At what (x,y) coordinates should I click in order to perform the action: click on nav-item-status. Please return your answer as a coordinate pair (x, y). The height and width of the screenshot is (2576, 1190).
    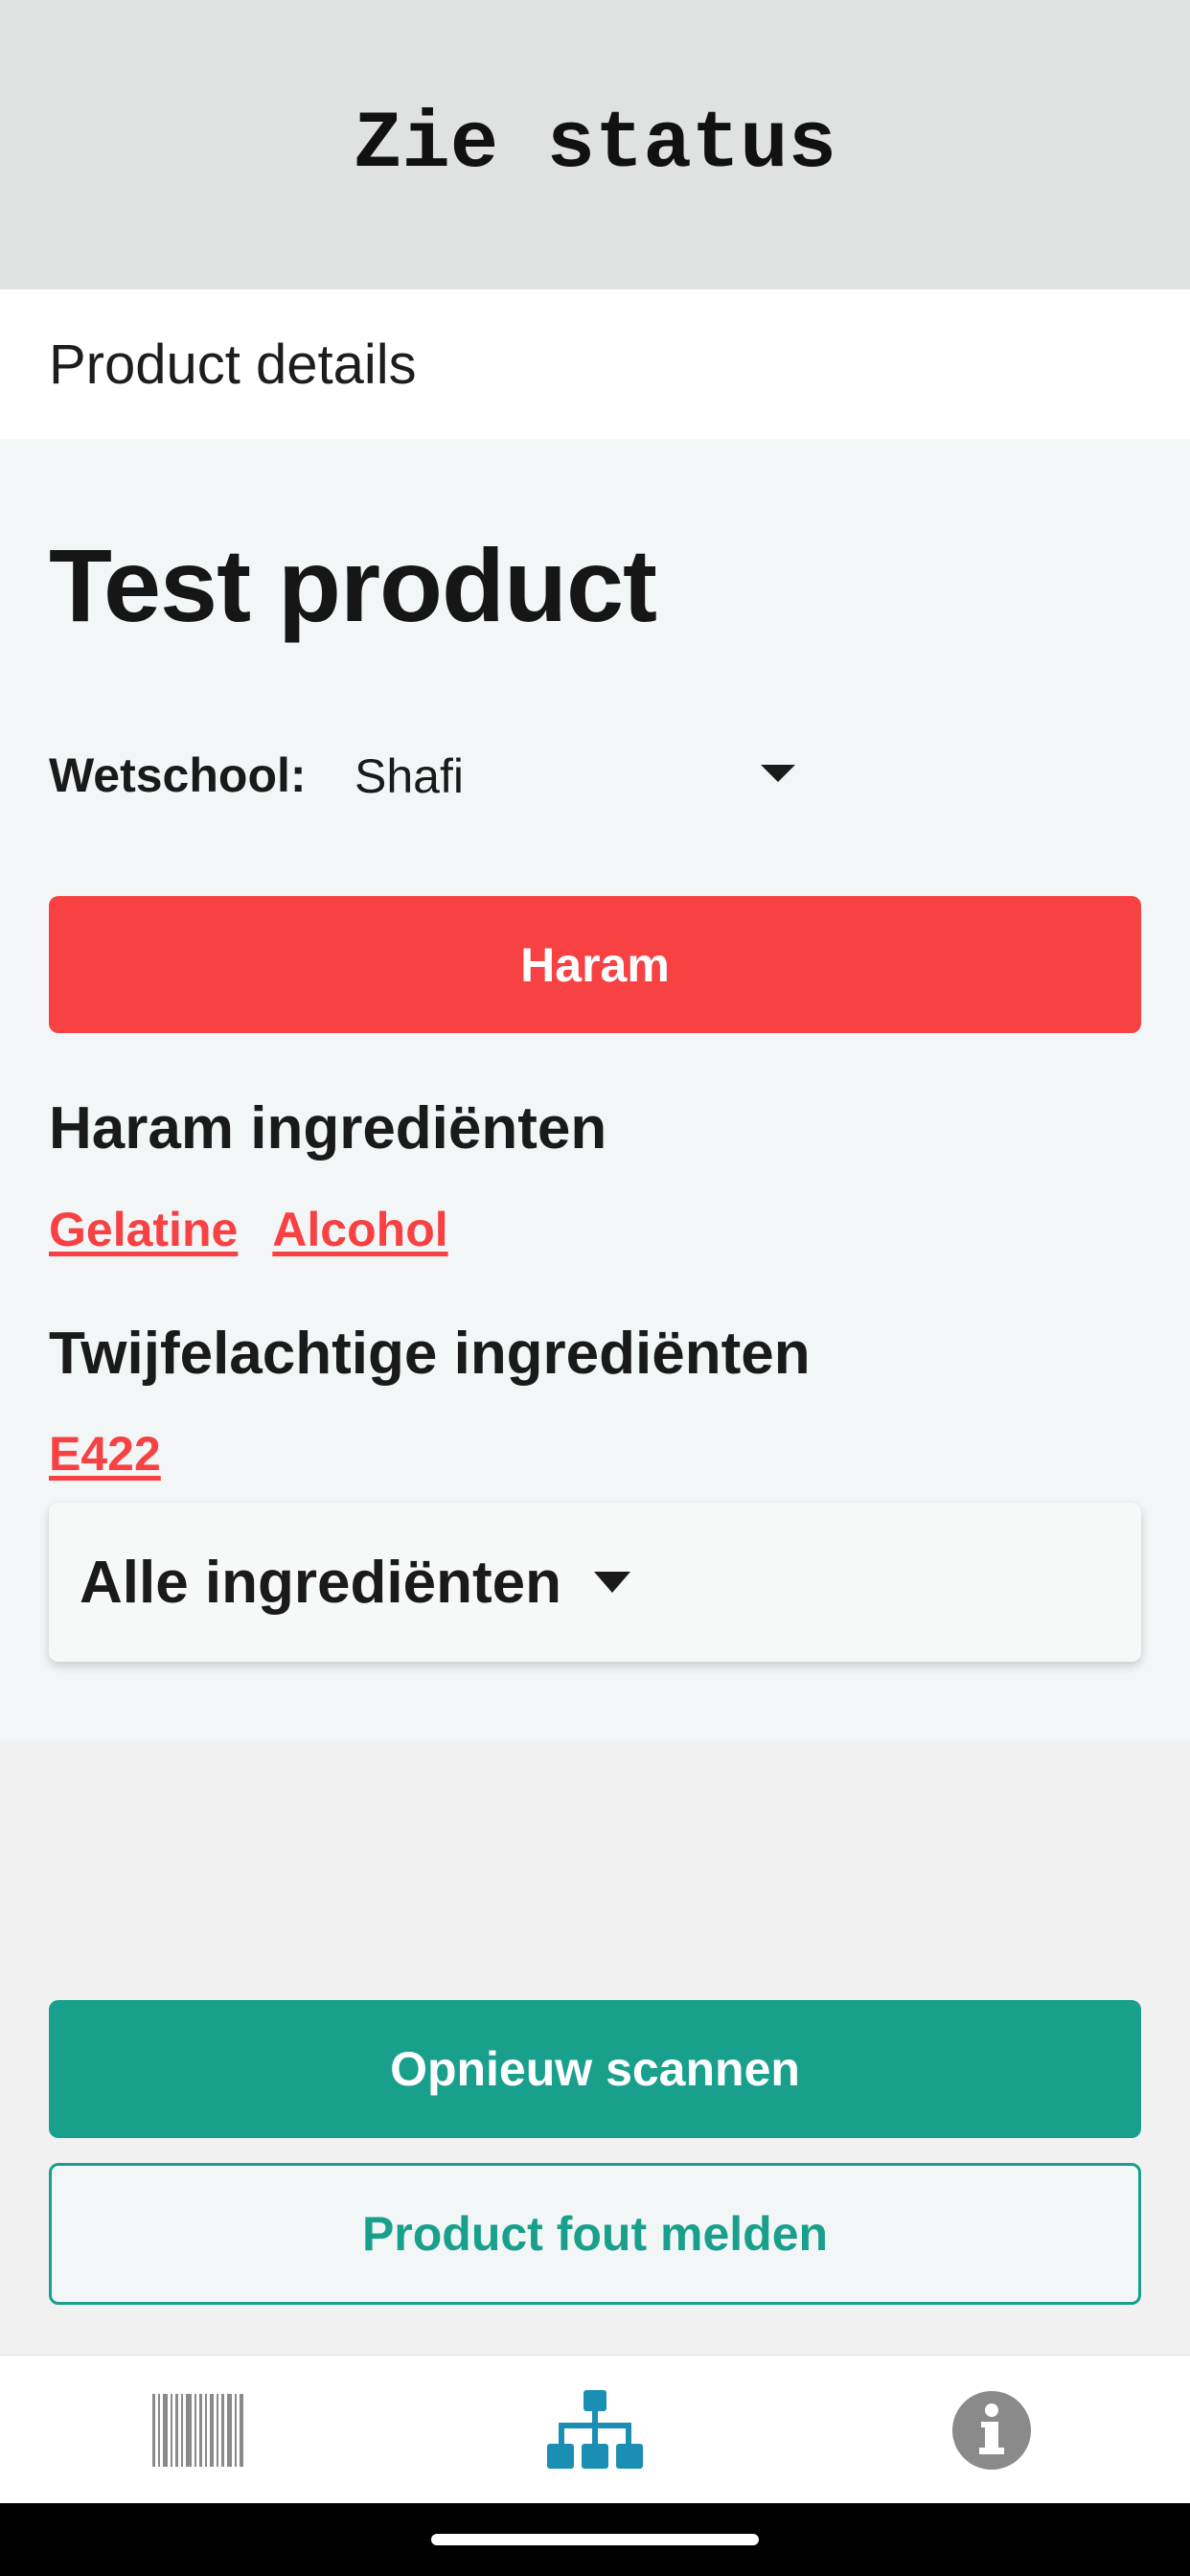
    Looking at the image, I should click on (595, 2430).